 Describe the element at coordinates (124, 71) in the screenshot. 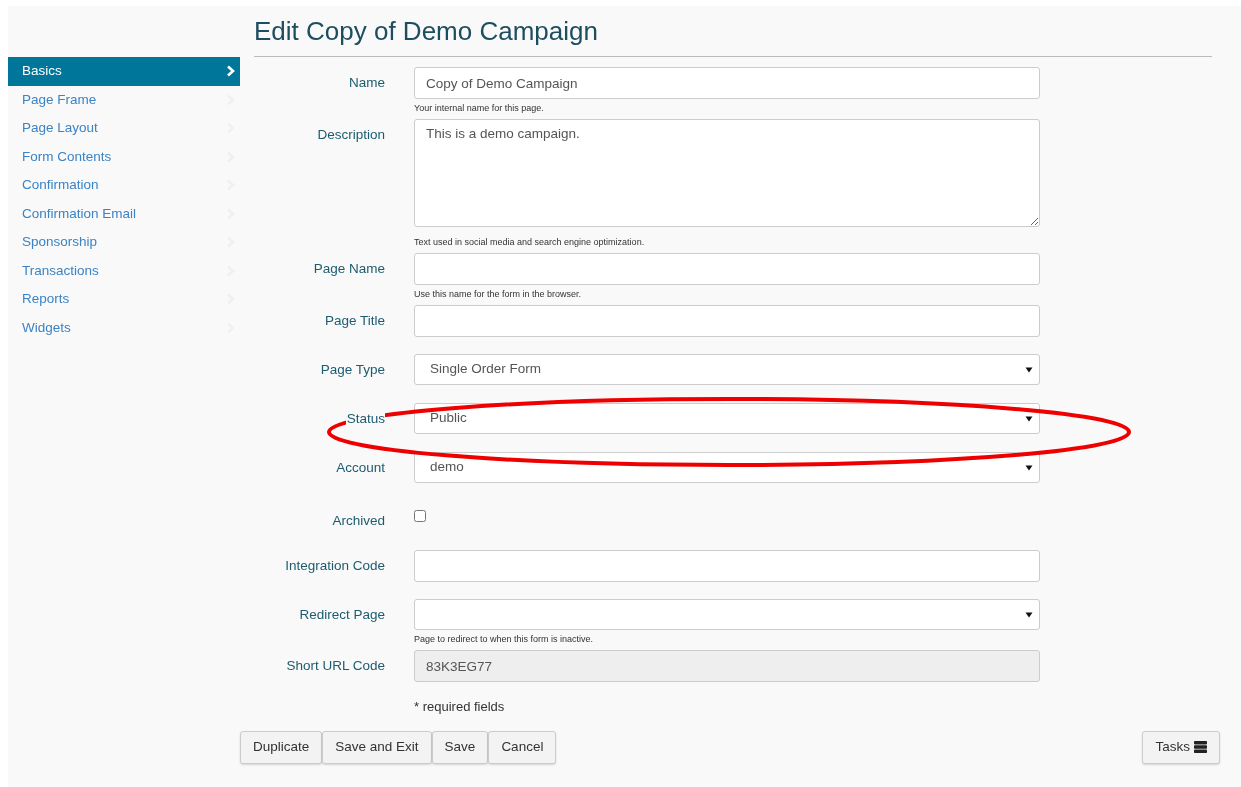

I see `sidebar-item: Basics` at that location.